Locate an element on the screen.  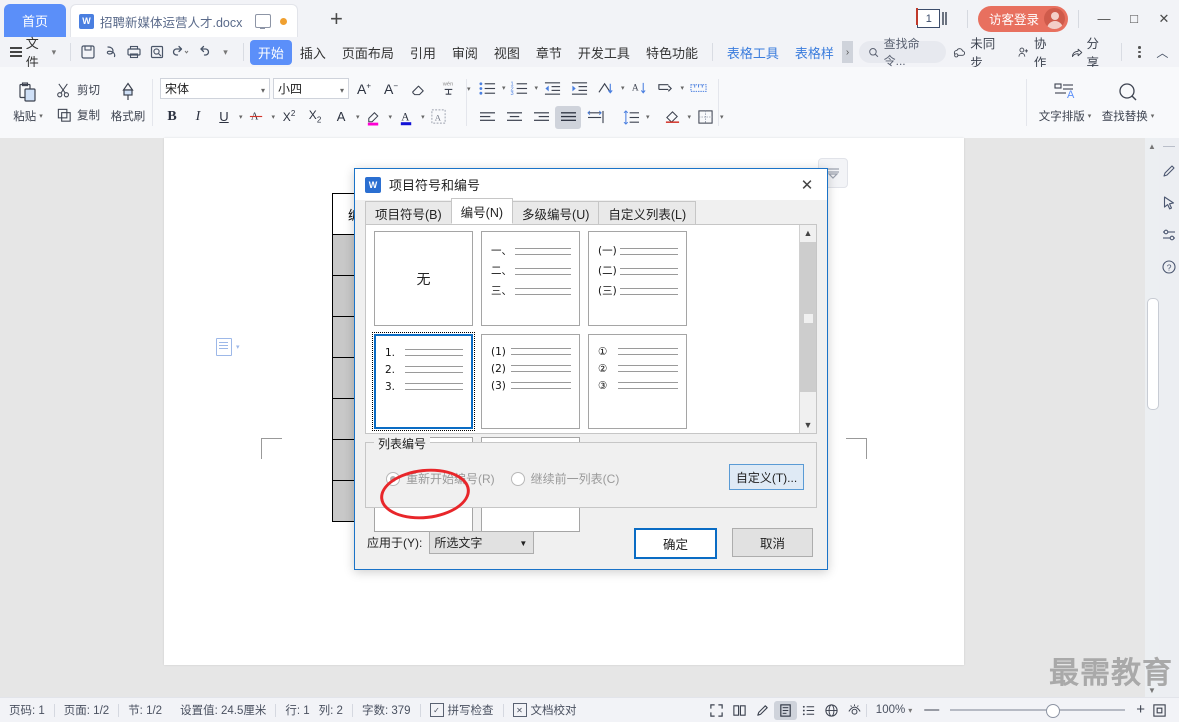
ribbon-tab-table-tools: 表格工具 is located at coordinates (753, 52).